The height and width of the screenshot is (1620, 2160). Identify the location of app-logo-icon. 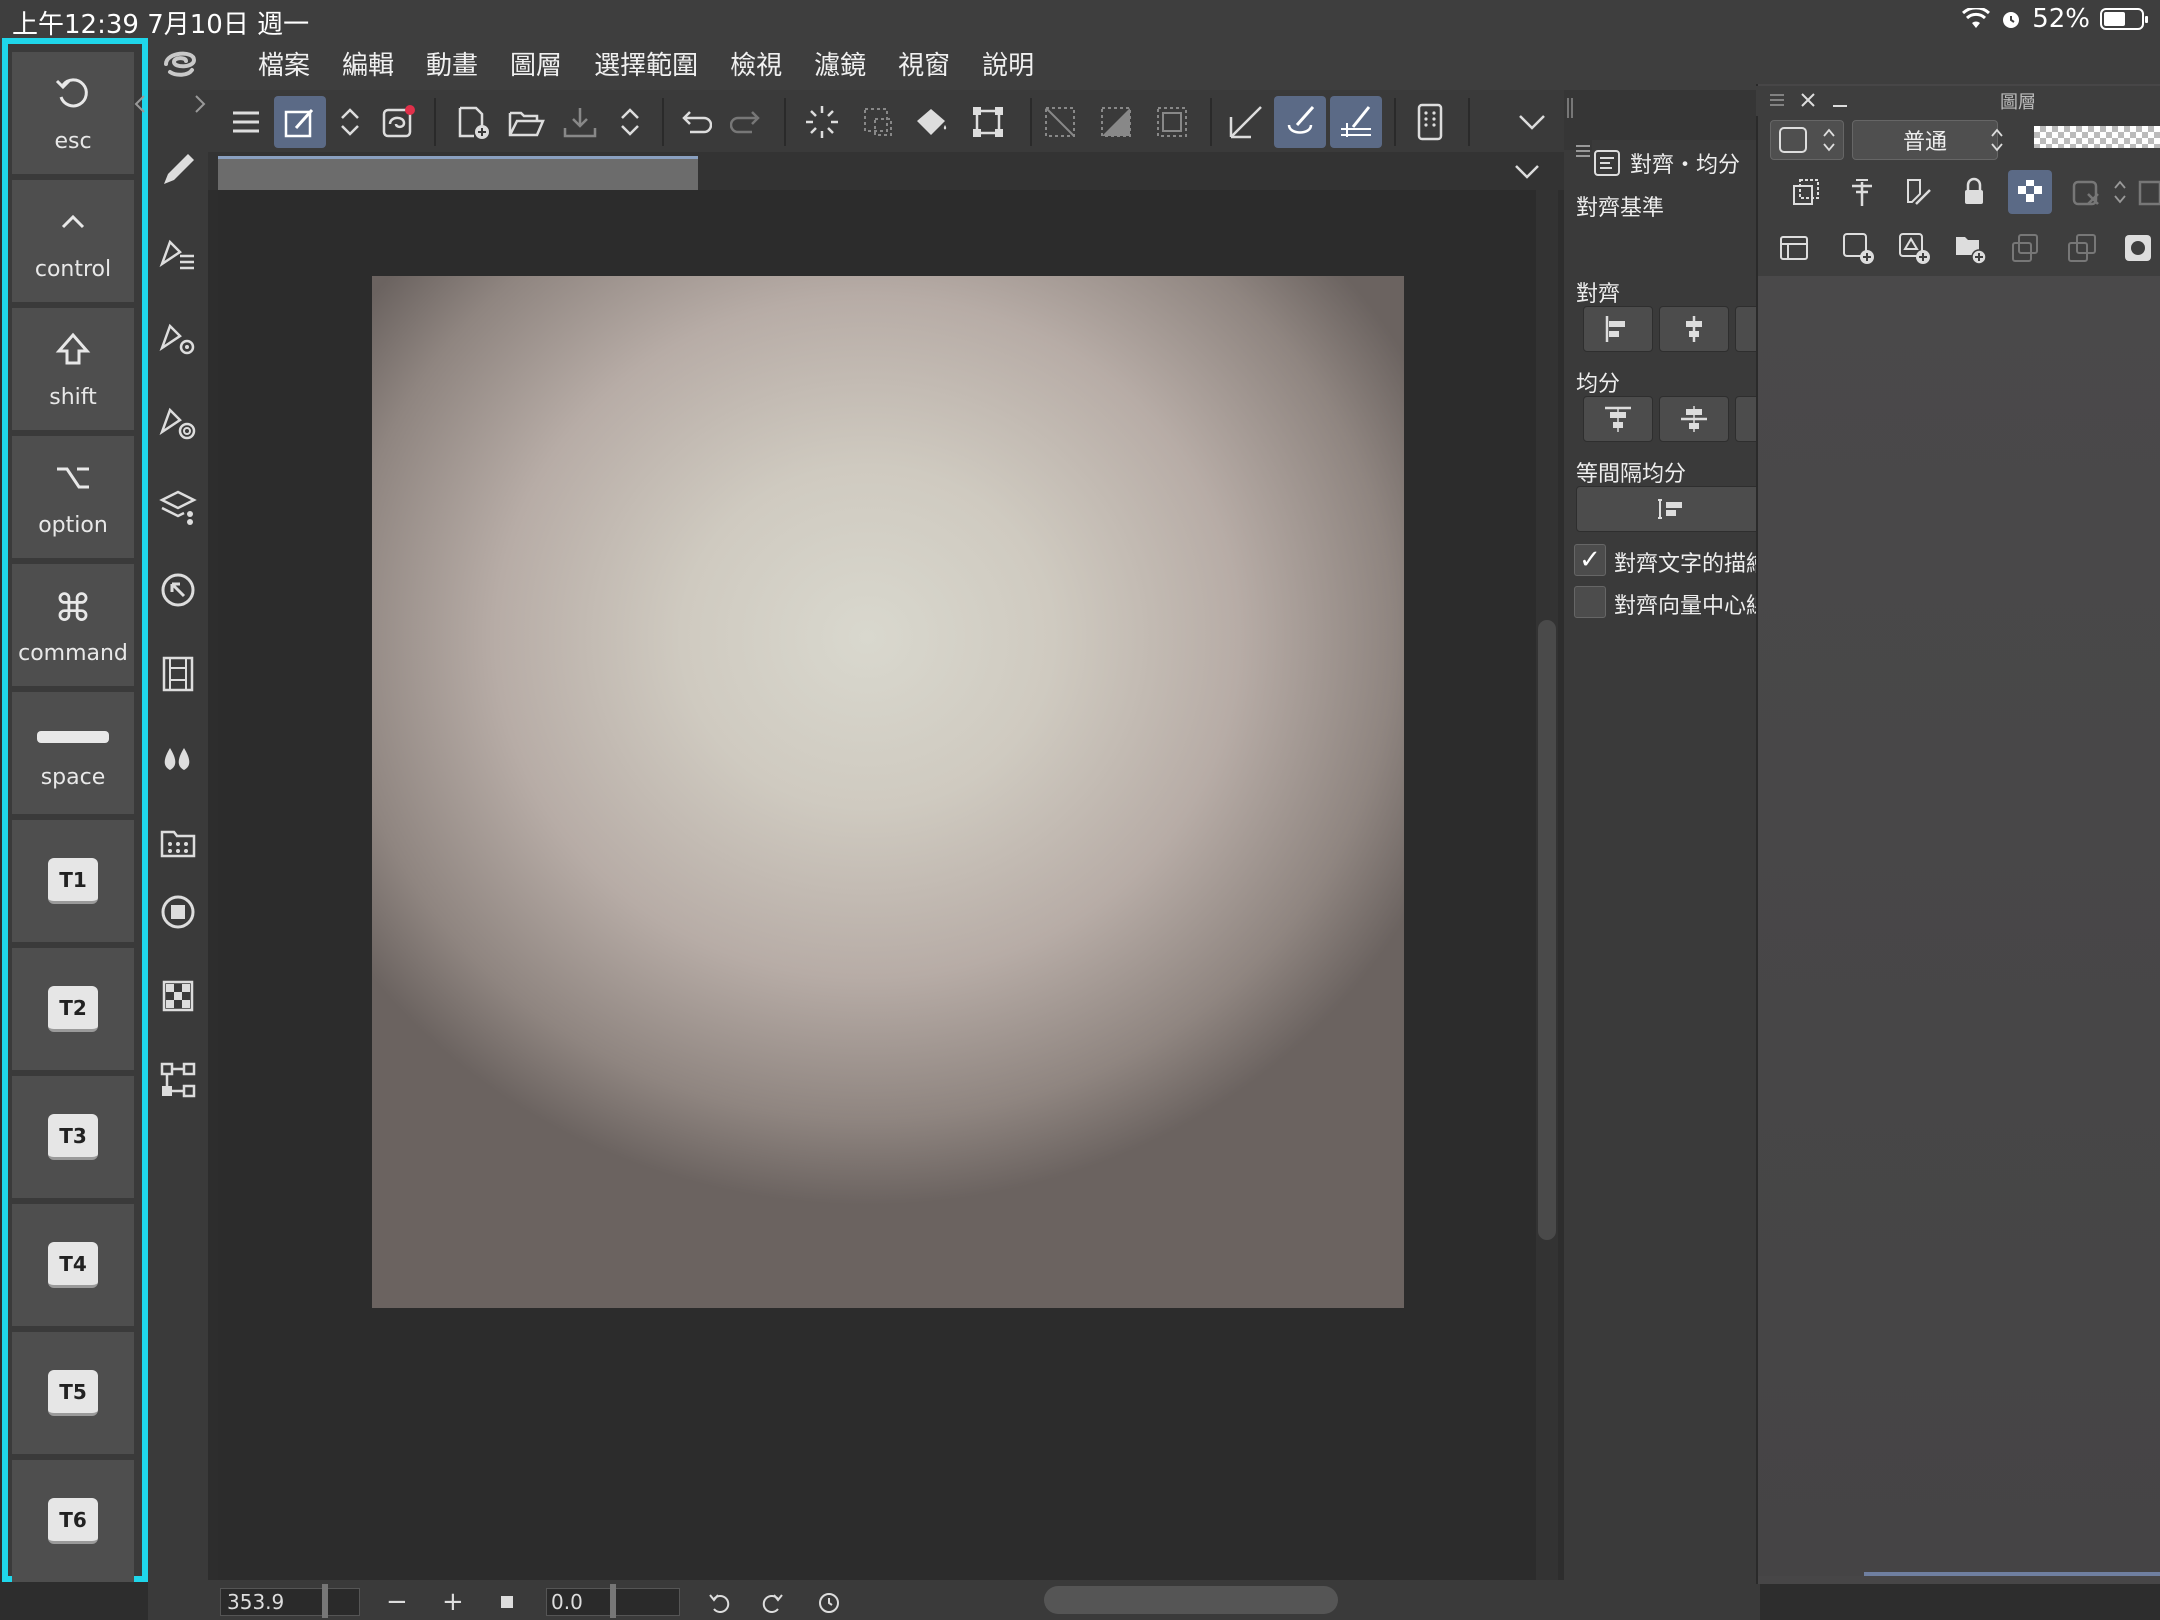
(180, 63).